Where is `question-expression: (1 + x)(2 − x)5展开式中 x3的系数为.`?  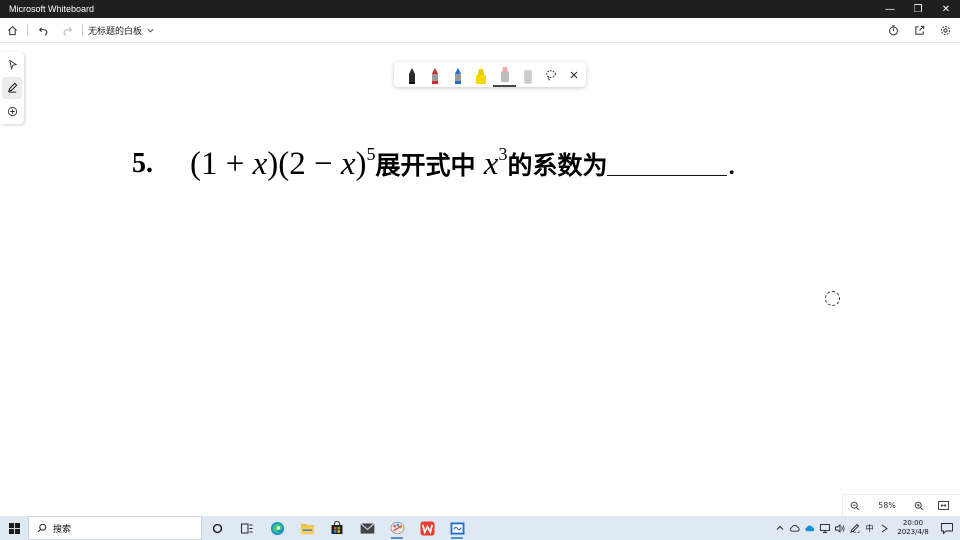
question-expression: (1 + x)(2 − x)5展开式中 x3的系数为. is located at coordinates (463, 163).